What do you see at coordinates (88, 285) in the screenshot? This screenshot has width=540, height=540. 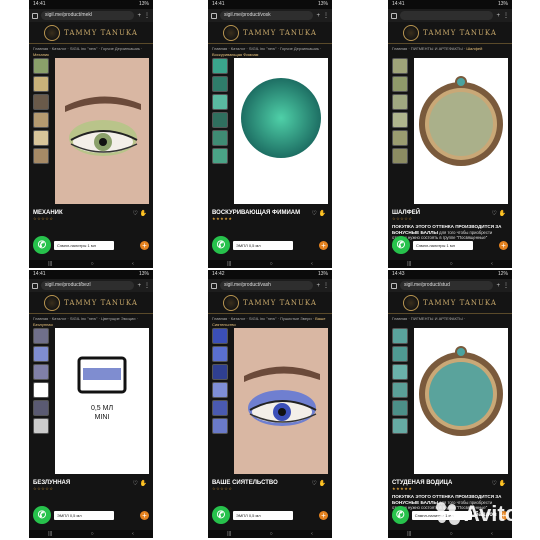 I see `url-field: sigil.me/product/bezl` at bounding box center [88, 285].